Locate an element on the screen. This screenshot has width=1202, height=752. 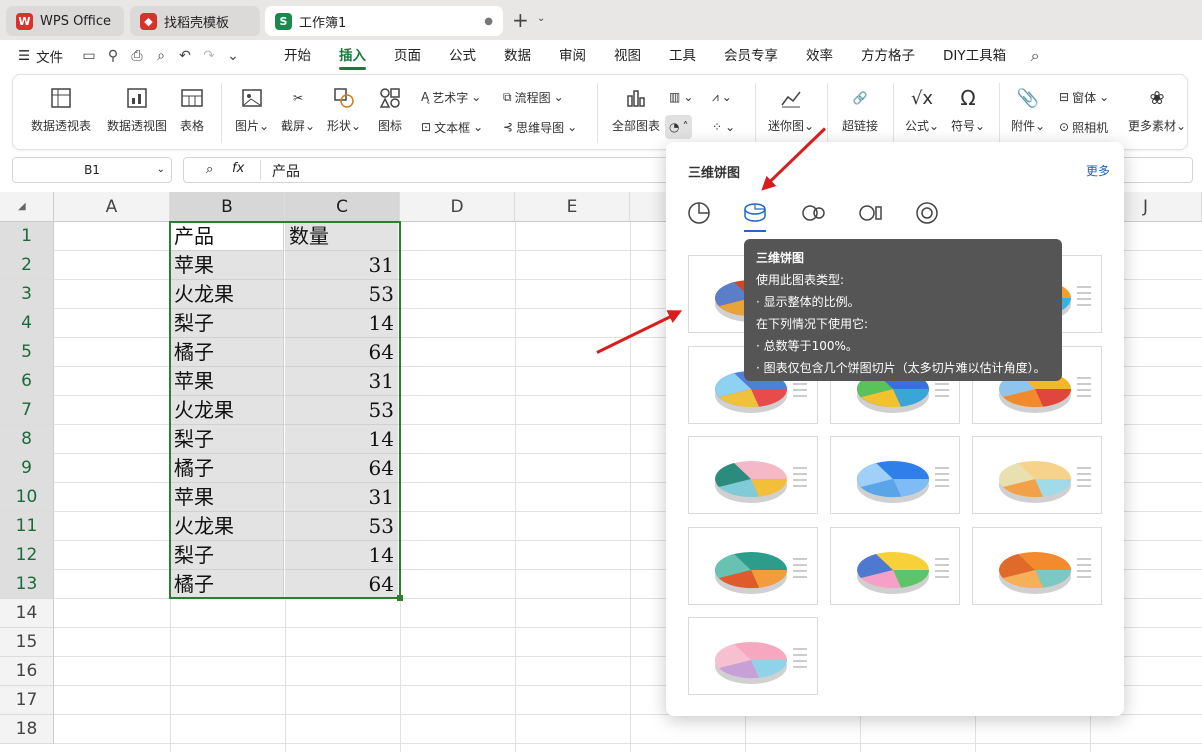
column-header-a: A is located at coordinates (112, 207).